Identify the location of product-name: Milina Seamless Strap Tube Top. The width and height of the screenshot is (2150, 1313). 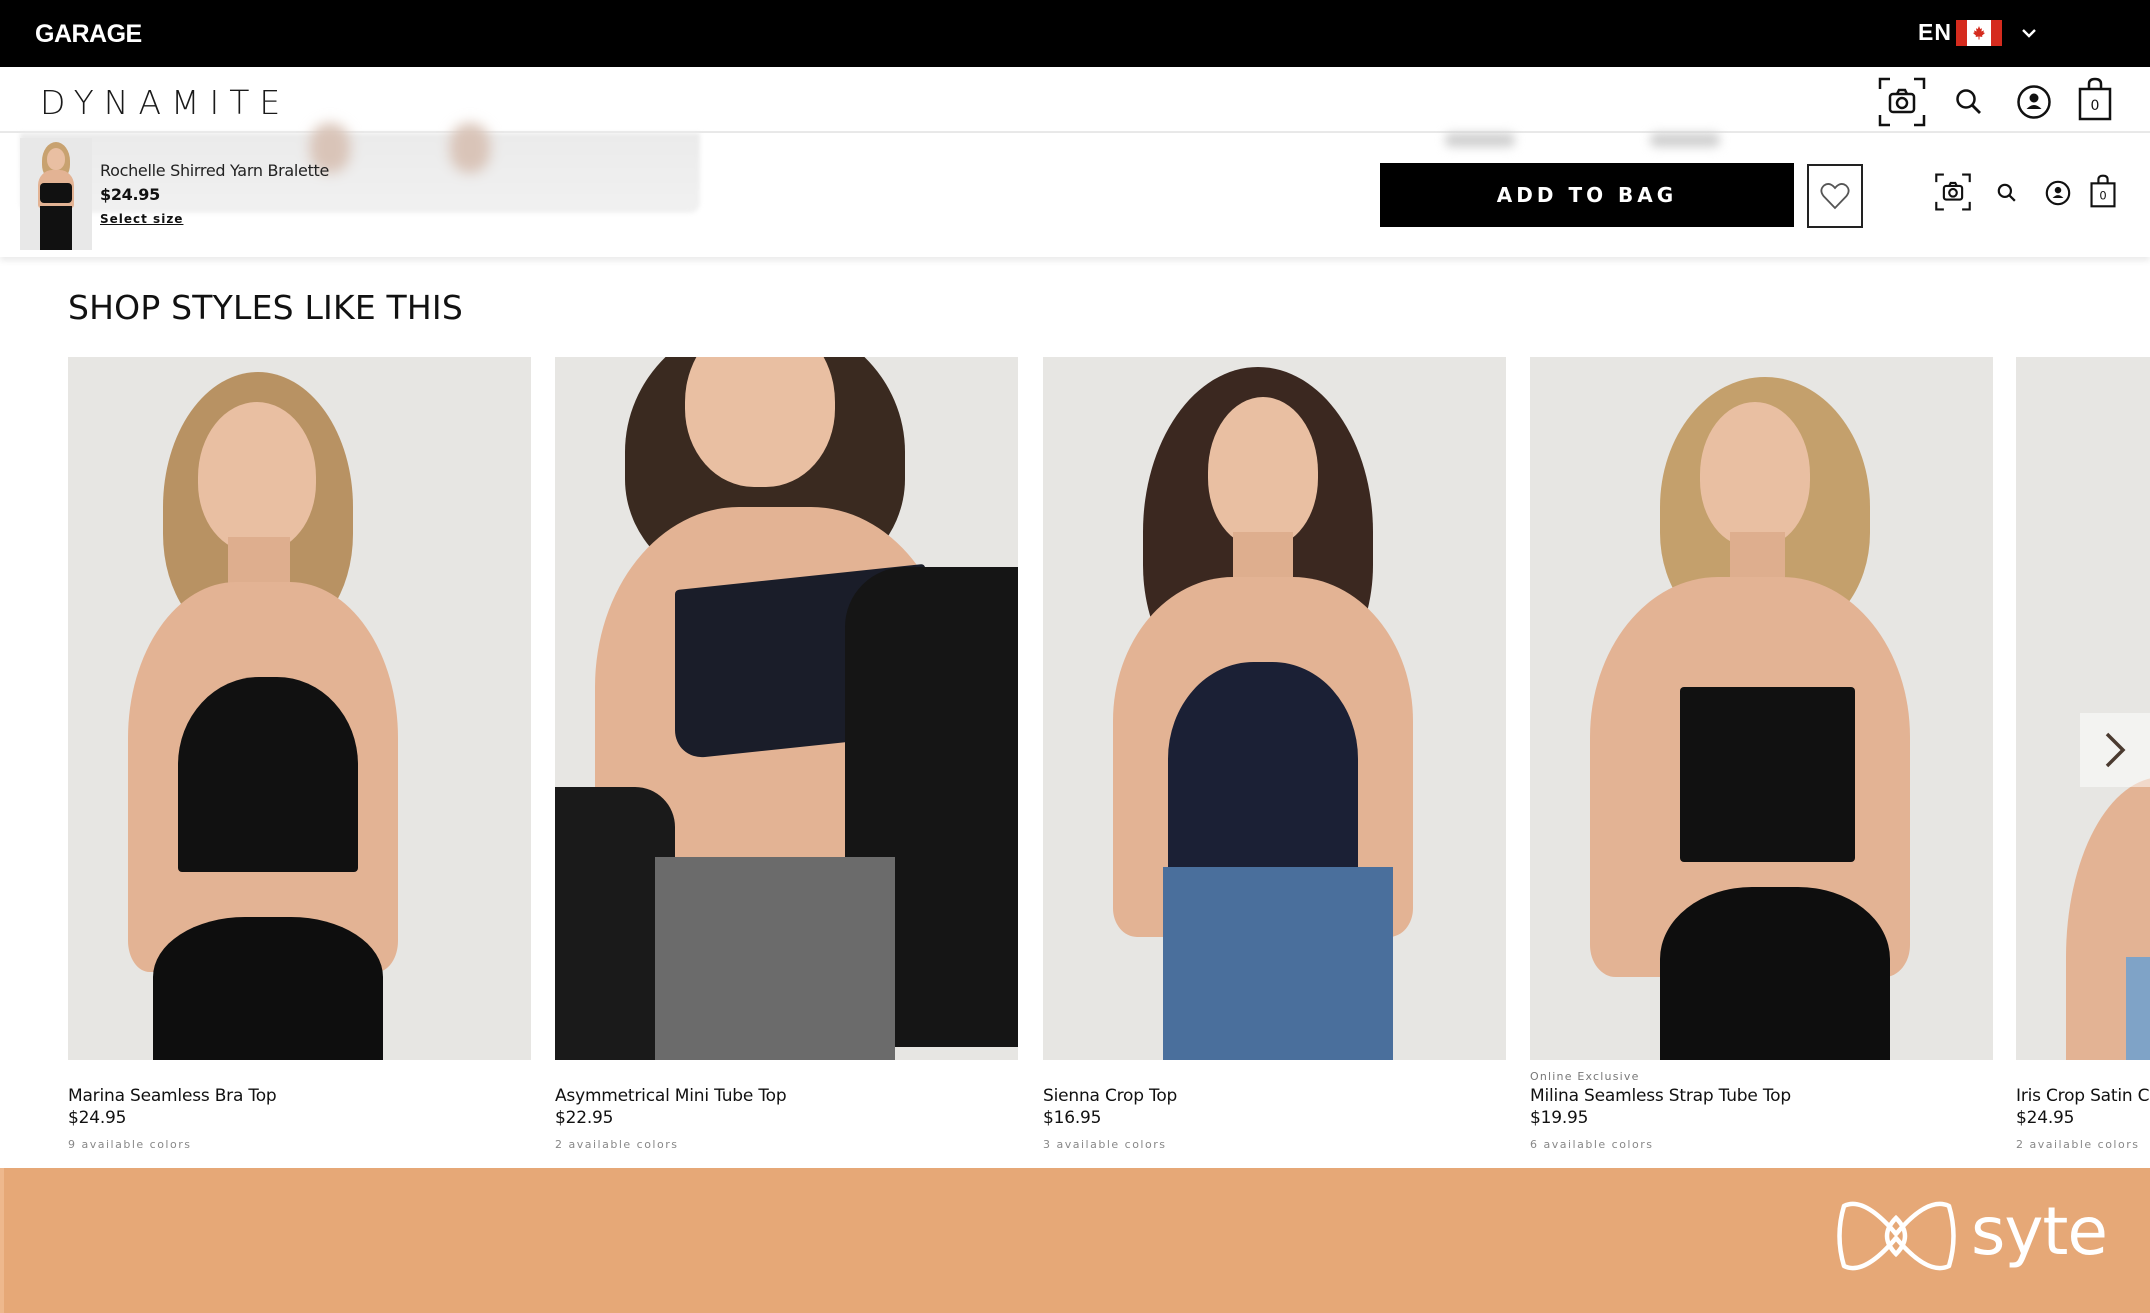
(1660, 1096).